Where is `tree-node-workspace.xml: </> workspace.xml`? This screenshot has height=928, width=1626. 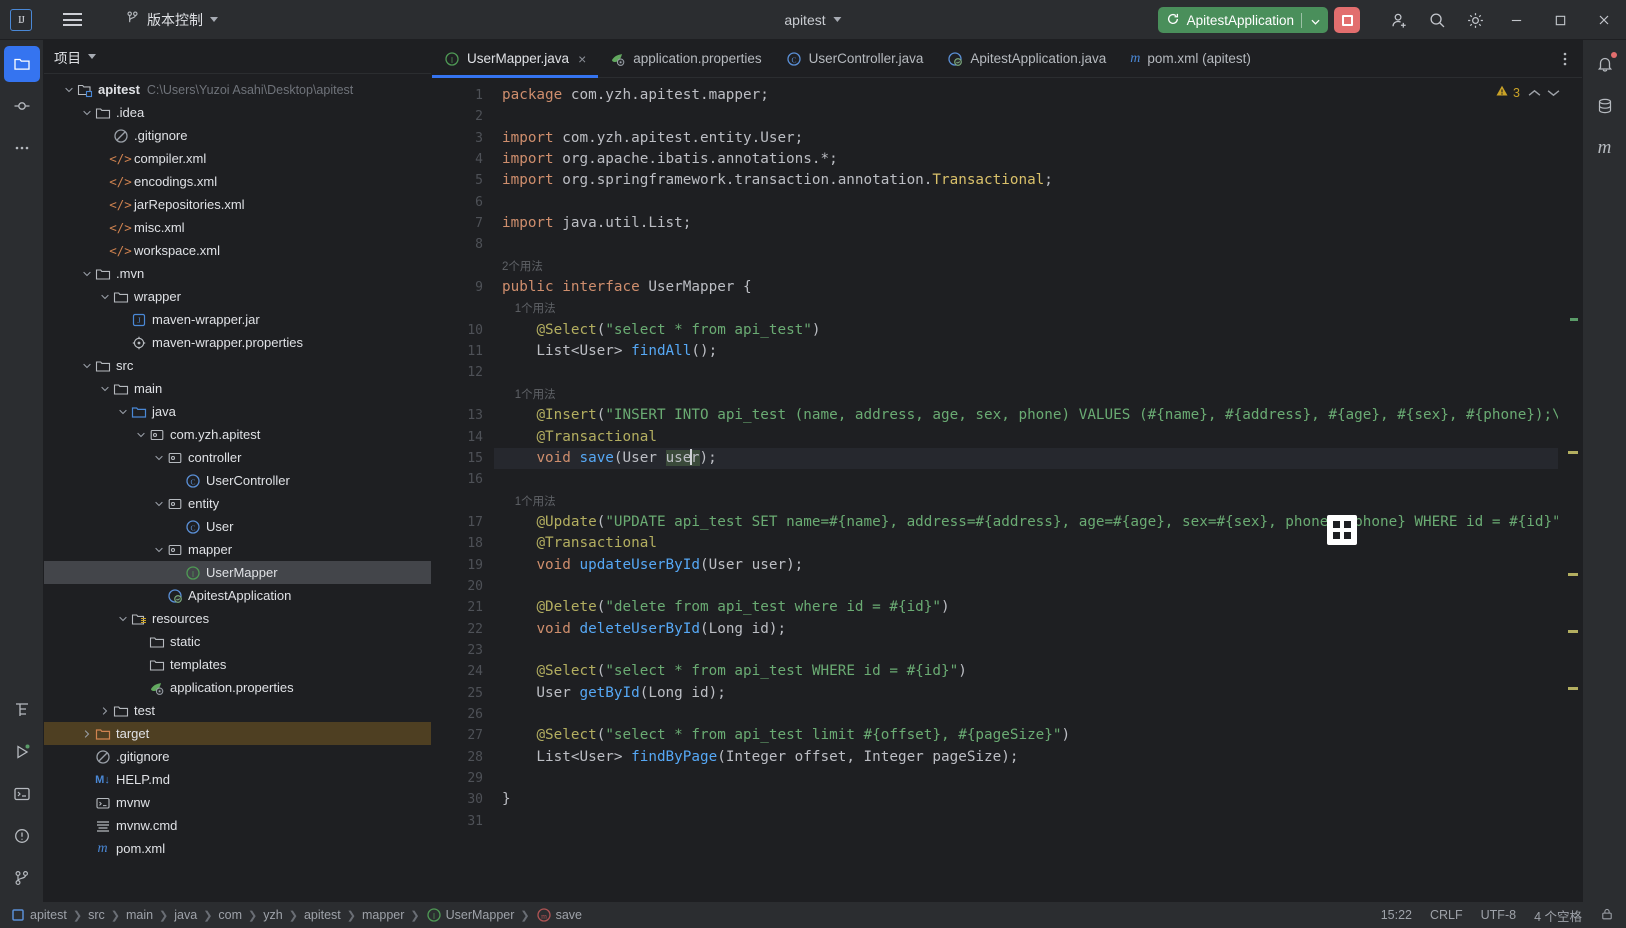
tree-node-workspace.xml: </> workspace.xml is located at coordinates (237, 250).